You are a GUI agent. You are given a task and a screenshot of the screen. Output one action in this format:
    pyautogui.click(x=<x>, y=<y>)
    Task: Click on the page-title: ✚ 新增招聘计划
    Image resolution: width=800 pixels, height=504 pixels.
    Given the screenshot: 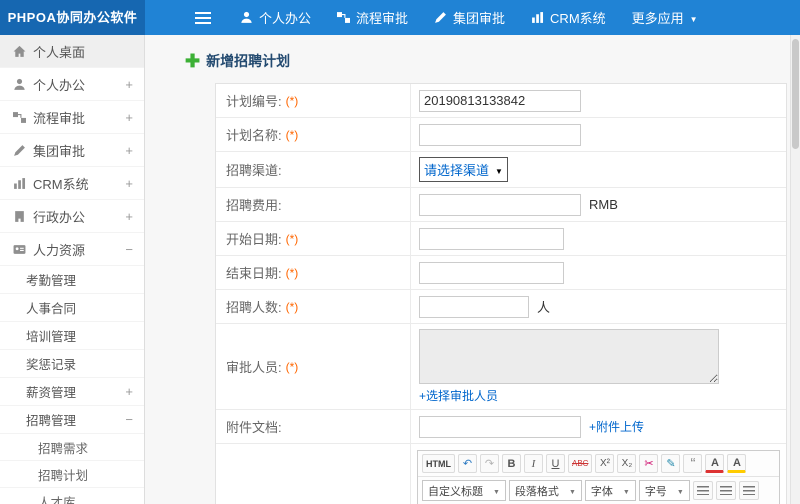 What is the action you would take?
    pyautogui.click(x=485, y=61)
    